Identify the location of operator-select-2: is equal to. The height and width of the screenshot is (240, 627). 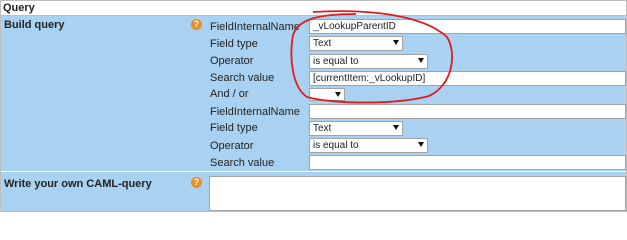
(368, 145).